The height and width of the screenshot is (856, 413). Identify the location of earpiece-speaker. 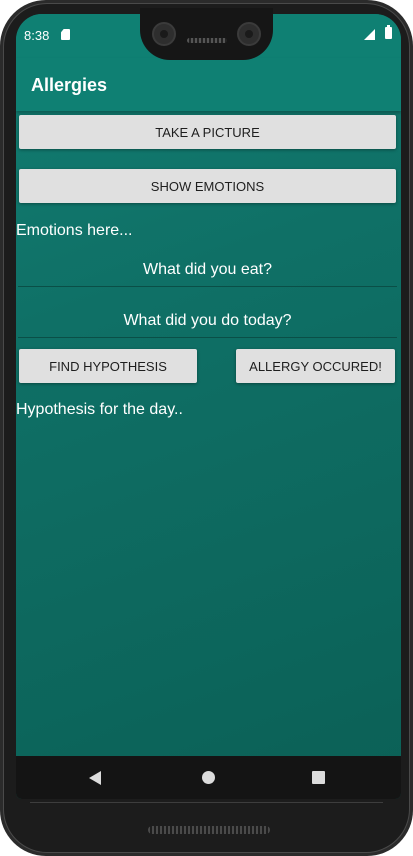
(207, 40).